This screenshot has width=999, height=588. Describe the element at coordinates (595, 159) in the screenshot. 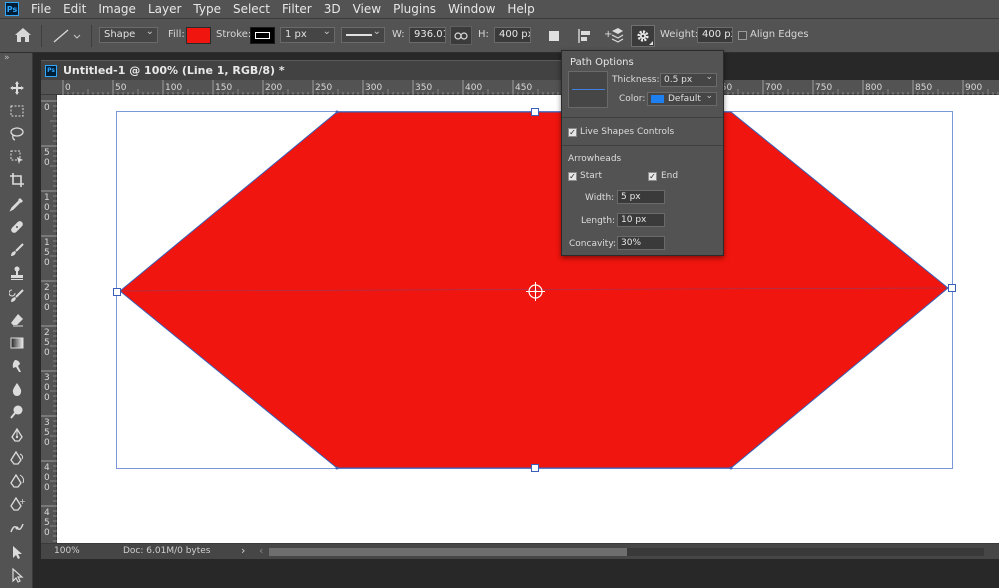

I see `arrowheads-label: Arrowheads` at that location.